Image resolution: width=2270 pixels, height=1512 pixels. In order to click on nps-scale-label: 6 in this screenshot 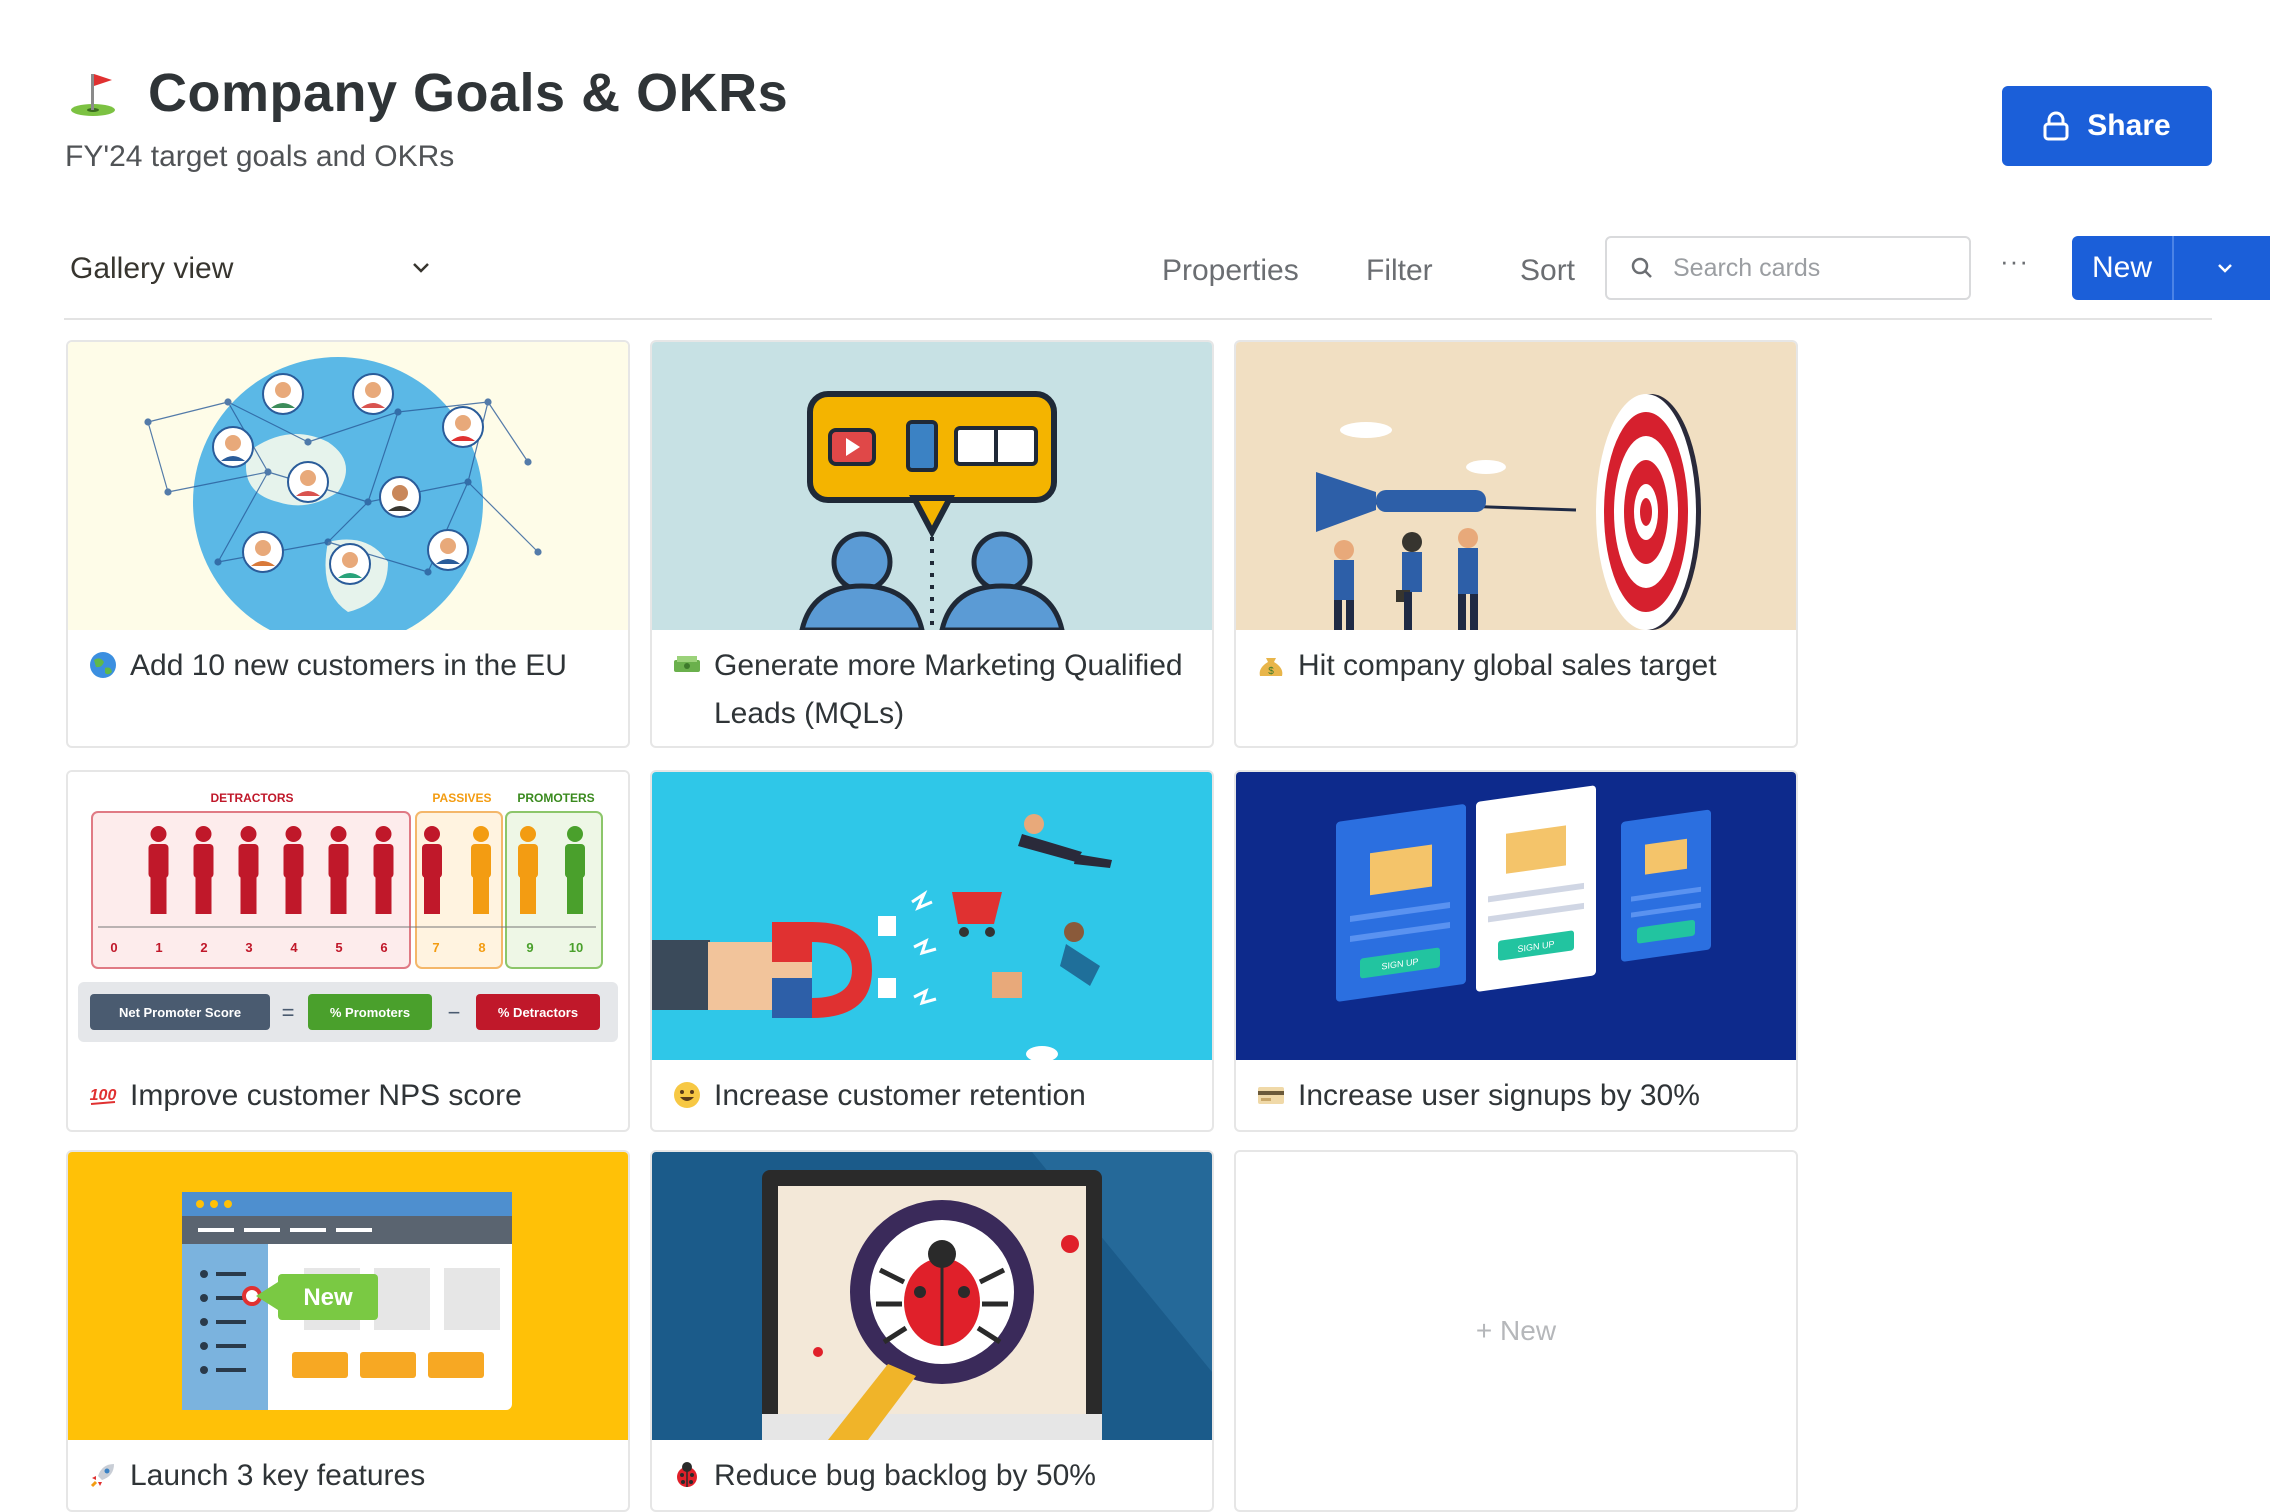, I will do `click(383, 947)`.